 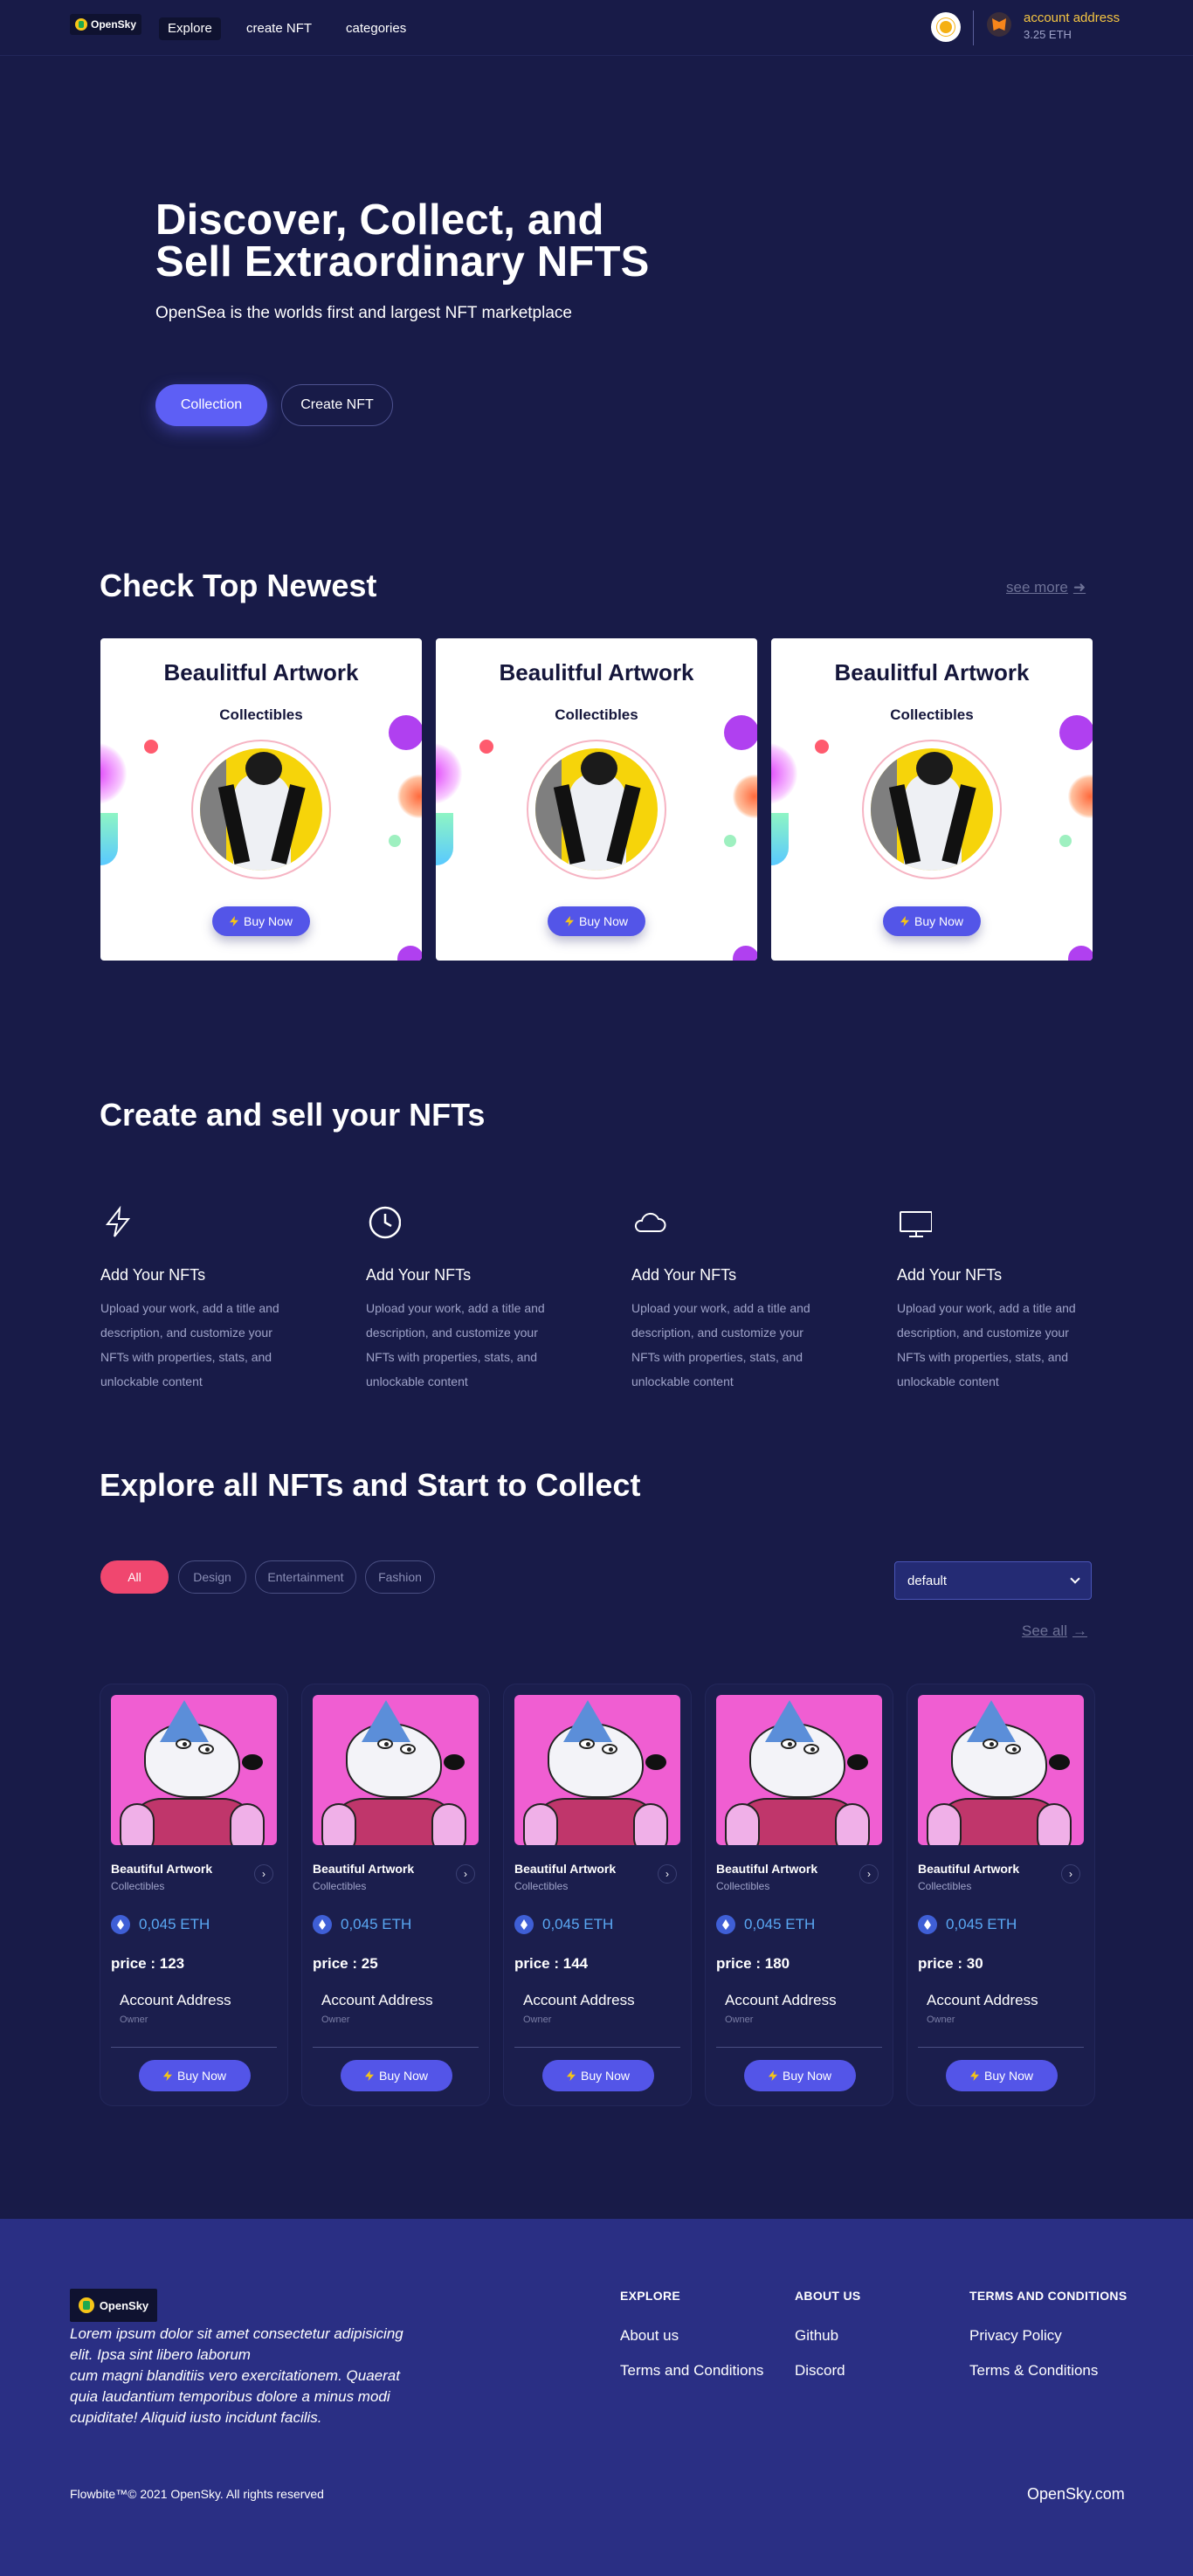 I want to click on footer-link-terms-conditions: Terms & Conditions, so click(x=1033, y=2371).